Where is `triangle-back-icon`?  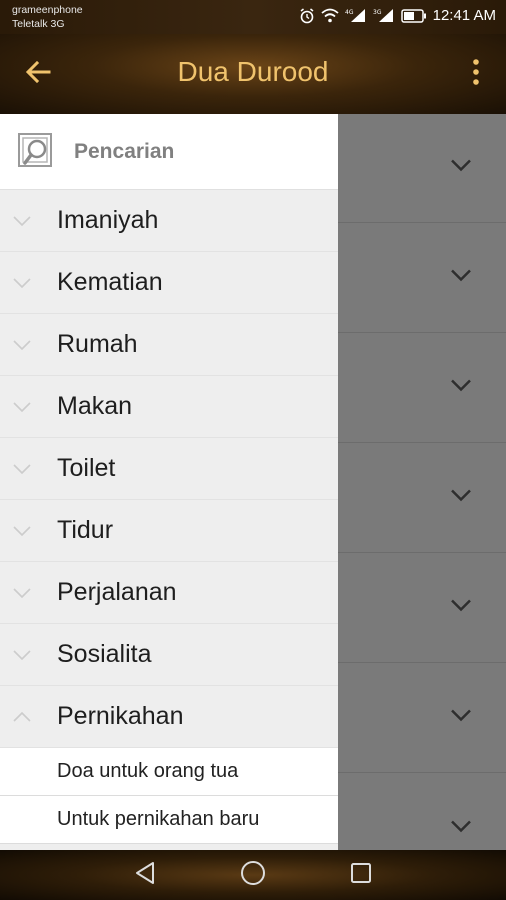 triangle-back-icon is located at coordinates (145, 875).